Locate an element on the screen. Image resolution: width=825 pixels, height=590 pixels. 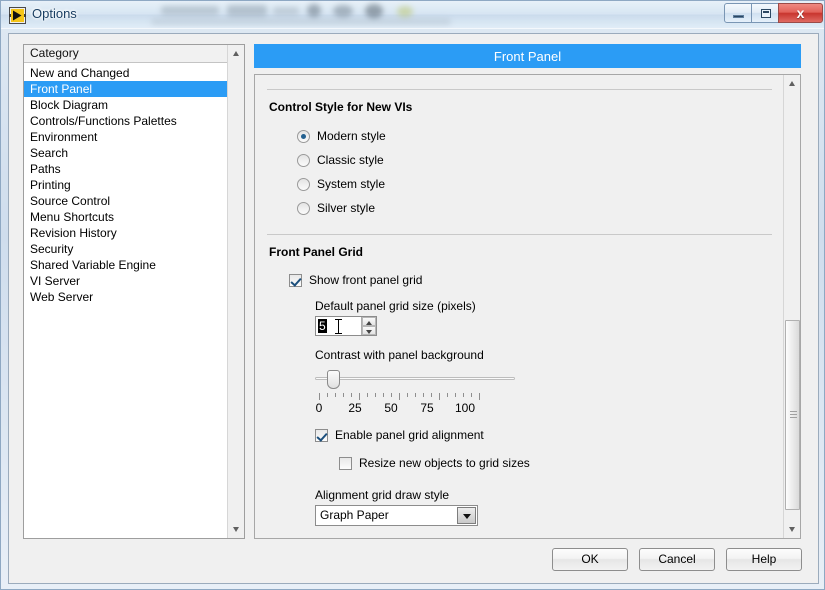
tick-label-0: 0 is located at coordinates (319, 408).